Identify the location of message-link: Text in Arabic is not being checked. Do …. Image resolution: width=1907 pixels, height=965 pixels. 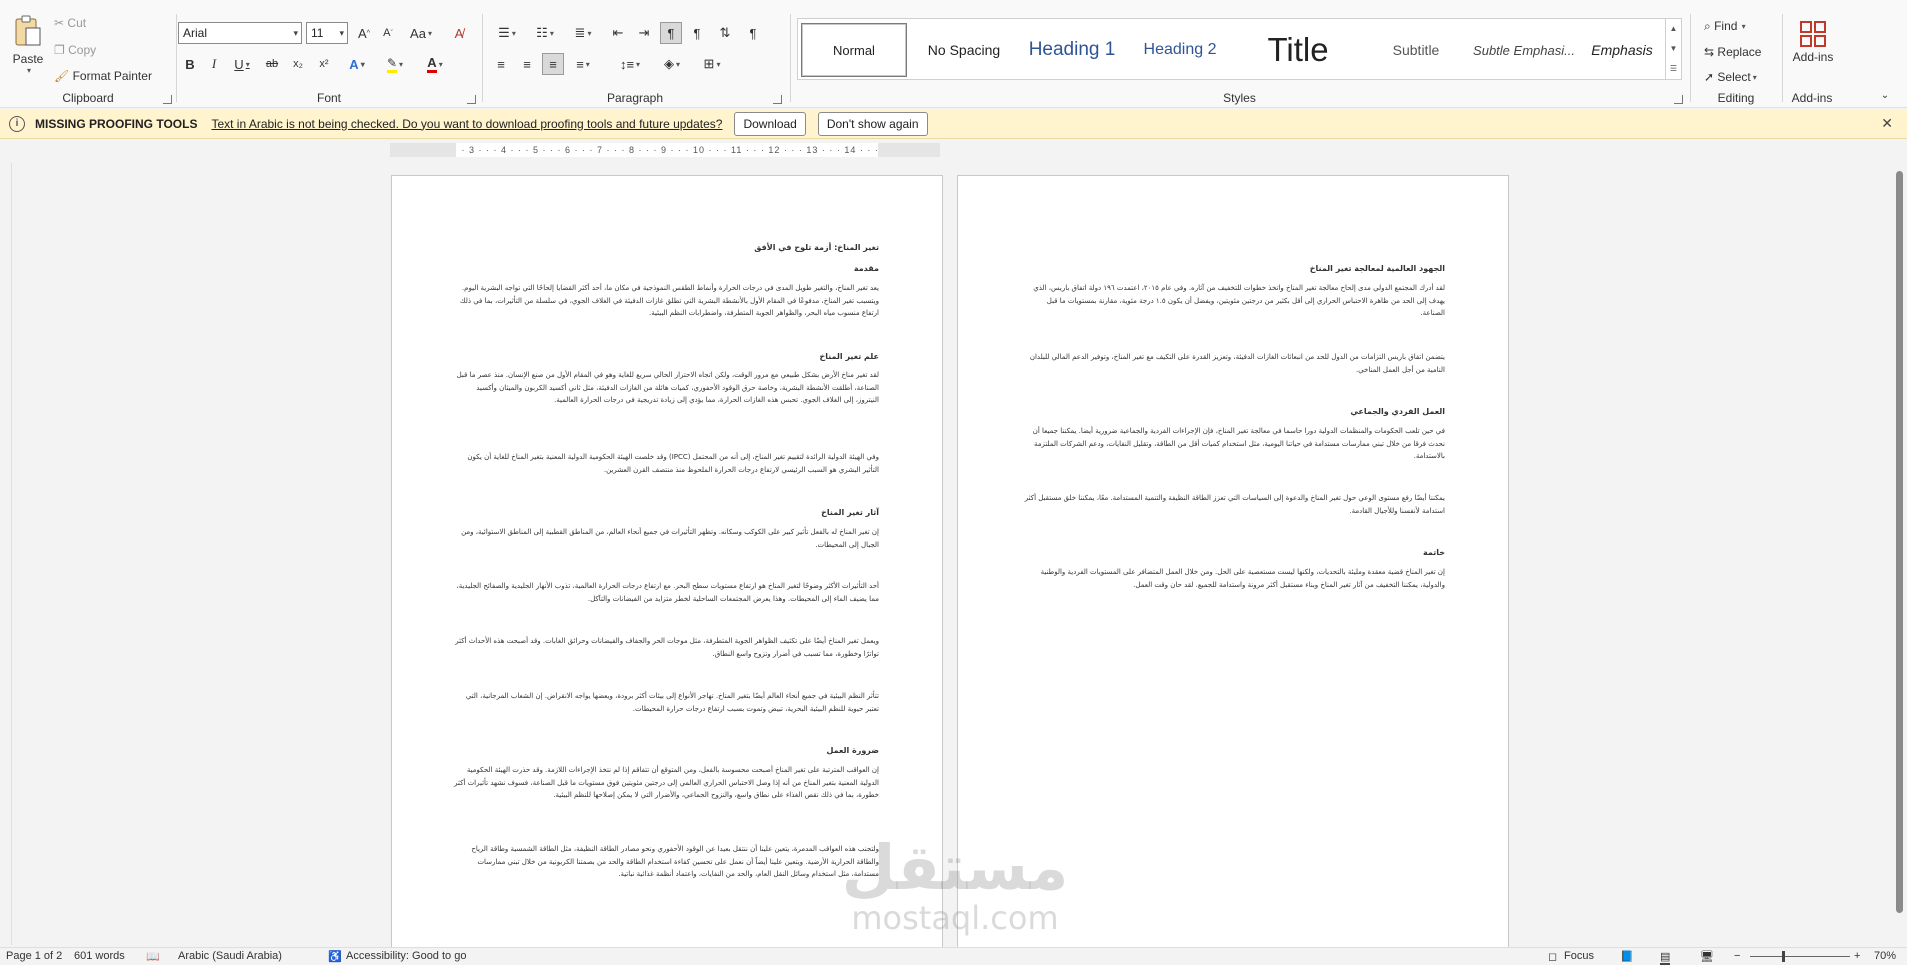
(466, 124).